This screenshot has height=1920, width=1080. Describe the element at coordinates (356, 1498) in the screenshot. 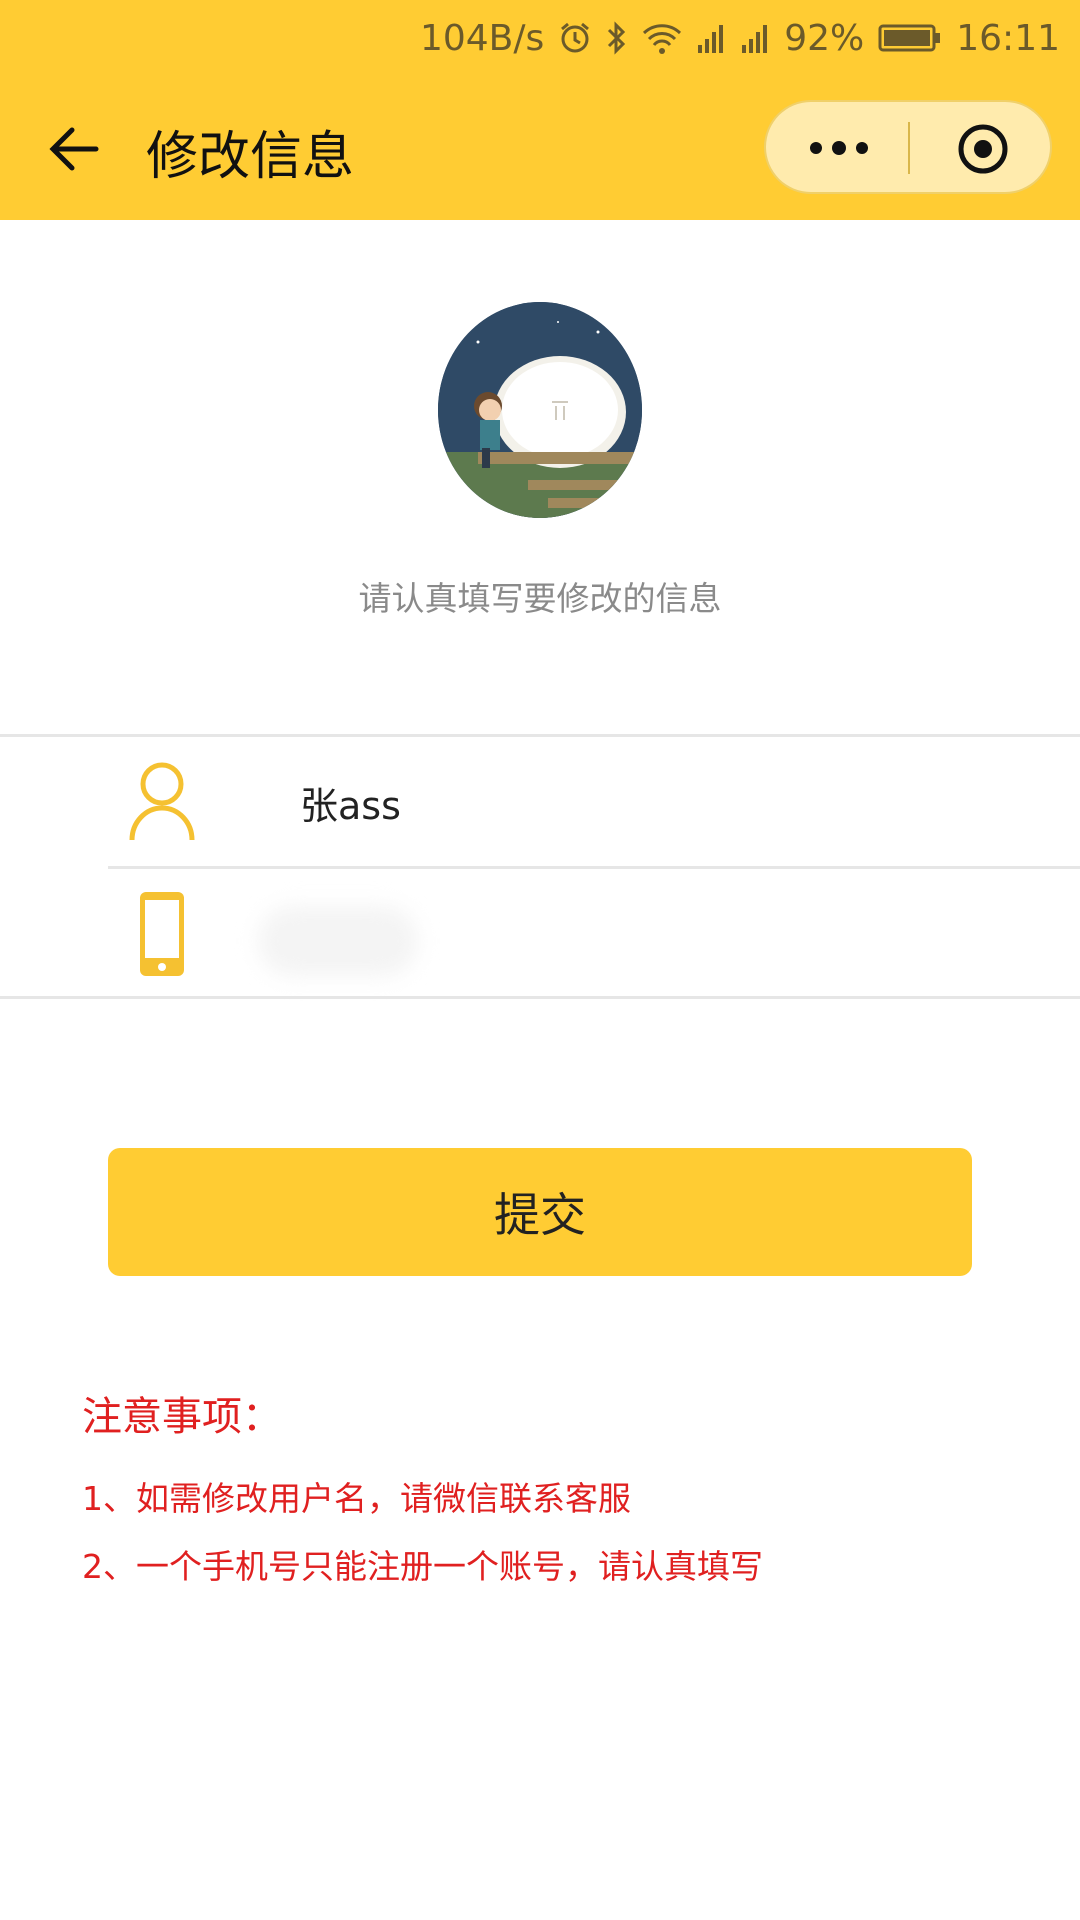

I see `note-item: 1、如需修改用户名，请微信联系客服` at that location.